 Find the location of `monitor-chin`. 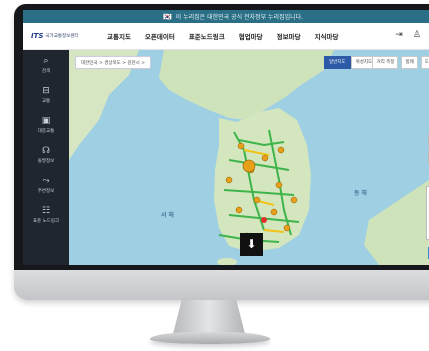

monitor-chin is located at coordinates (221, 285).